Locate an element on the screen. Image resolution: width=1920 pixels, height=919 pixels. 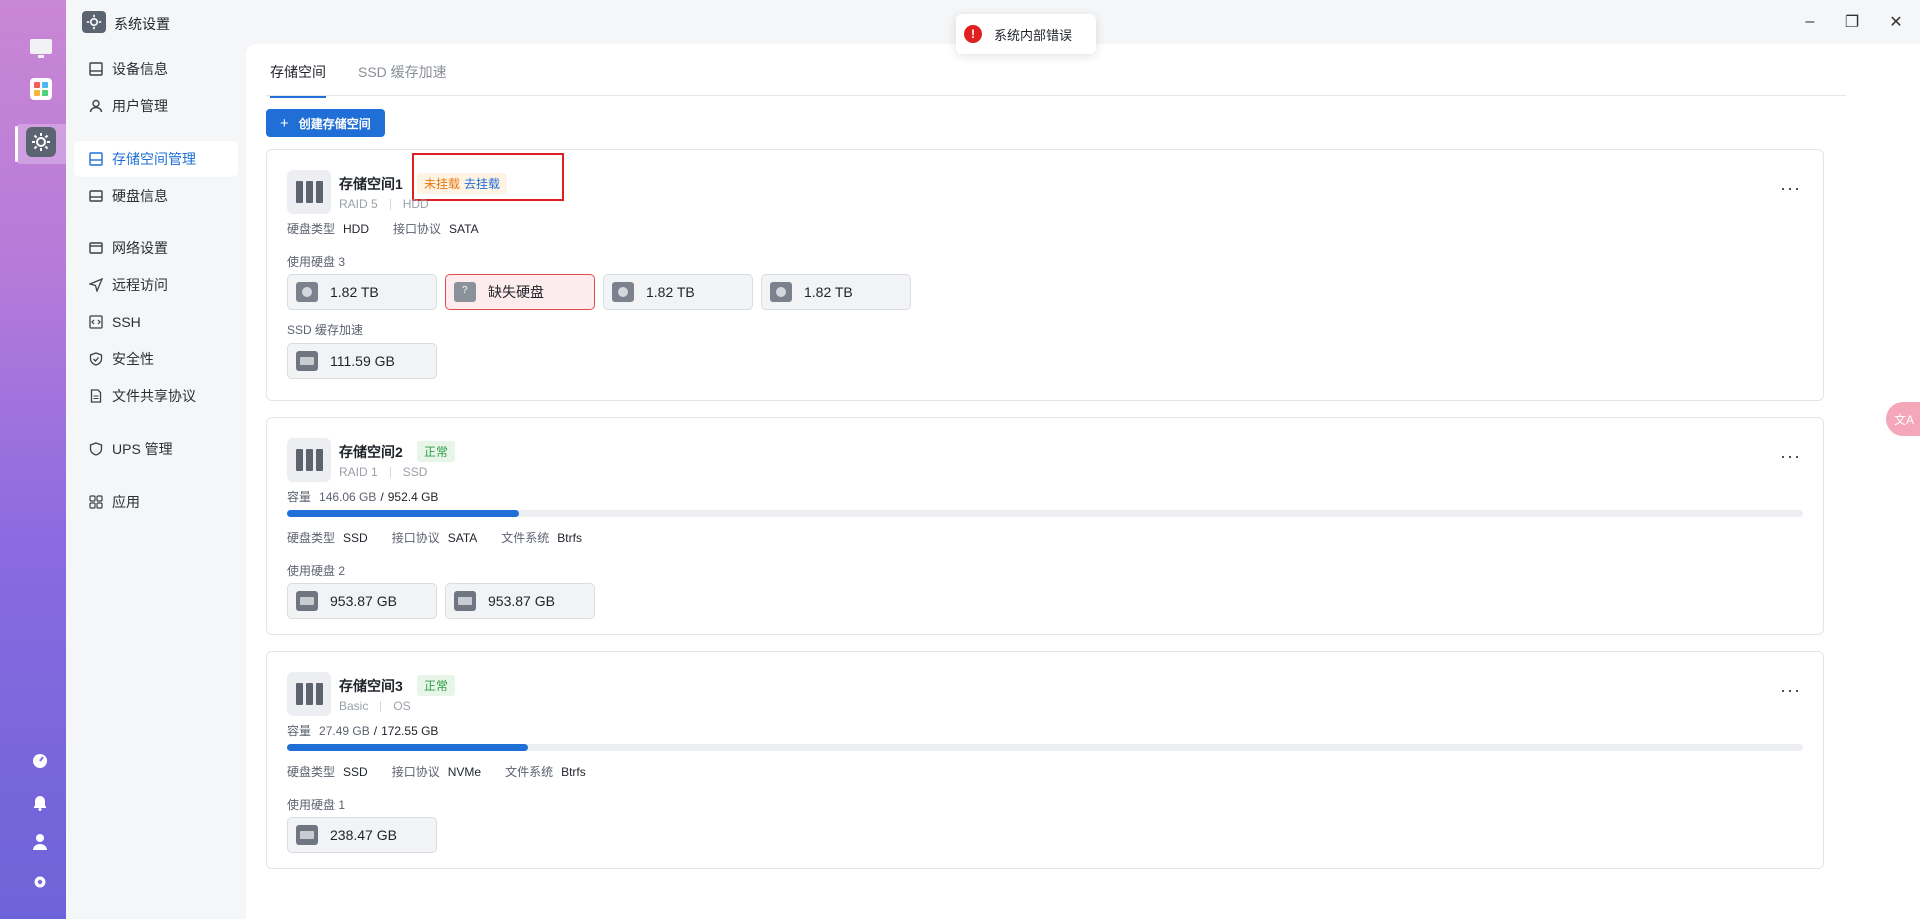
capacity-used: 27.49 GB is located at coordinates (344, 730).